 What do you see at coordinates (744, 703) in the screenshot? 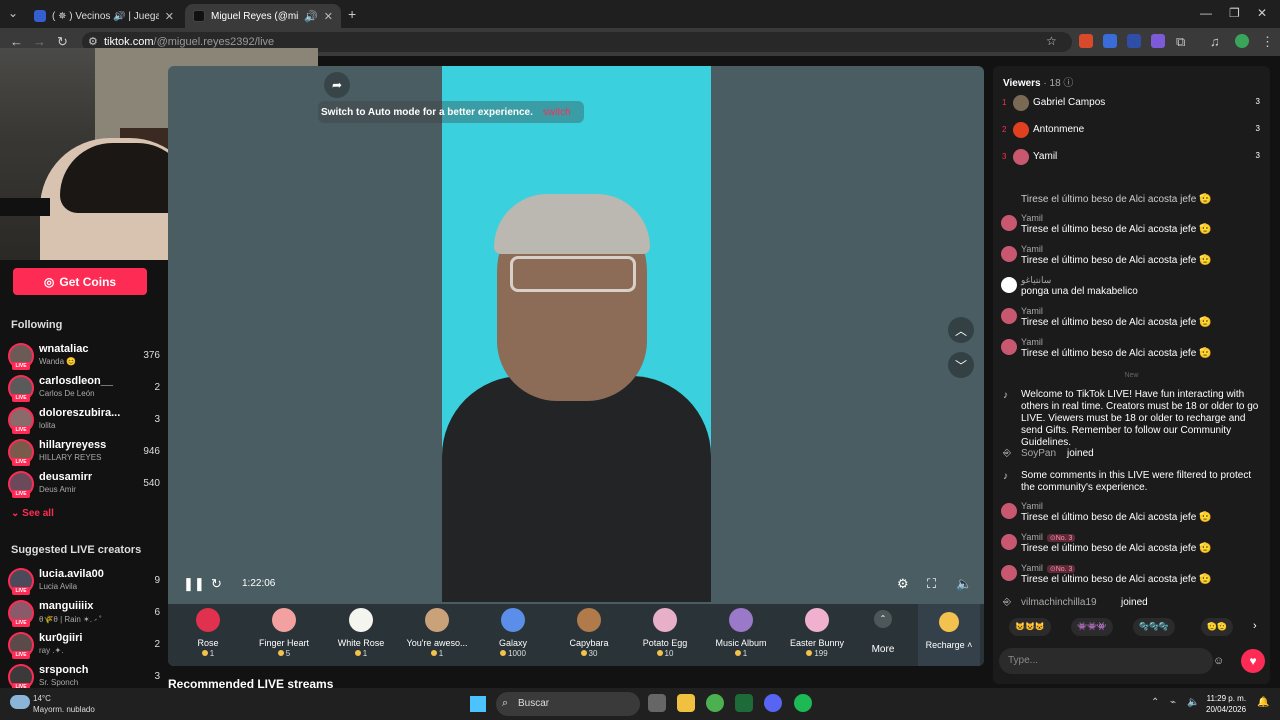
I see `excel-icon` at bounding box center [744, 703].